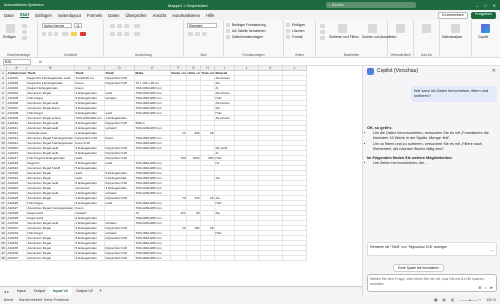  What do you see at coordinates (419, 268) in the screenshot?
I see `bold-first-column-button: Erste Spalte fett formatieren` at bounding box center [419, 268].